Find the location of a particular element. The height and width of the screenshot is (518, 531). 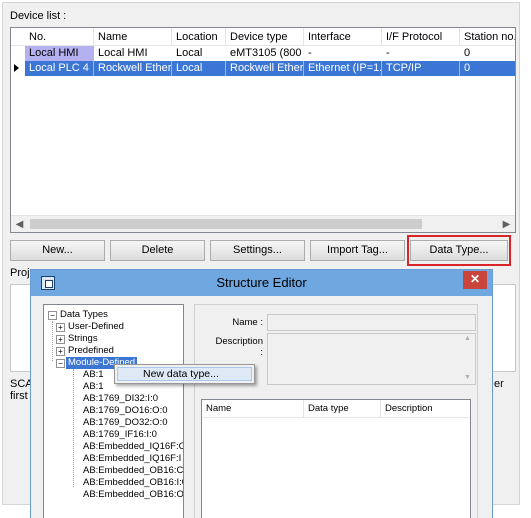

column-station-no: Station no. is located at coordinates (487, 37).